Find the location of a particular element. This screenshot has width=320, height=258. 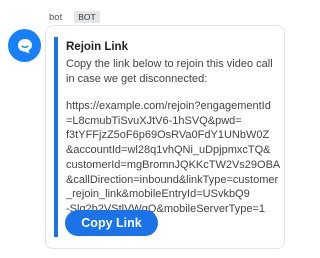

card-accent-bar is located at coordinates (56, 137).